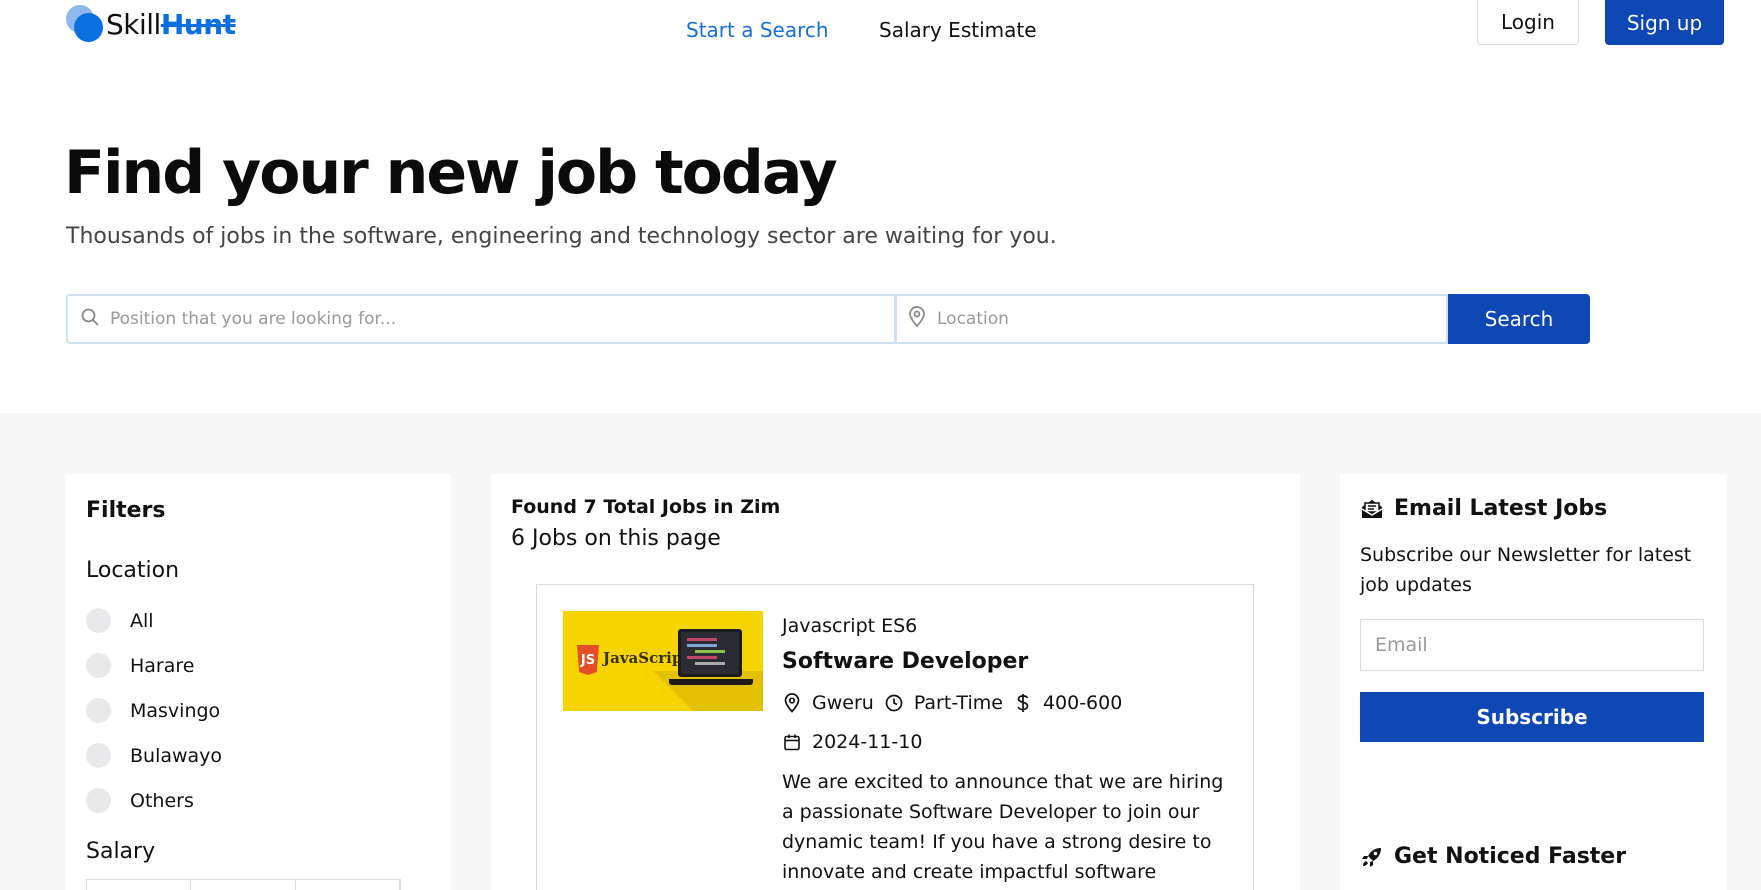 The image size is (1761, 890). Describe the element at coordinates (1180, 319) in the screenshot. I see `location-input` at that location.